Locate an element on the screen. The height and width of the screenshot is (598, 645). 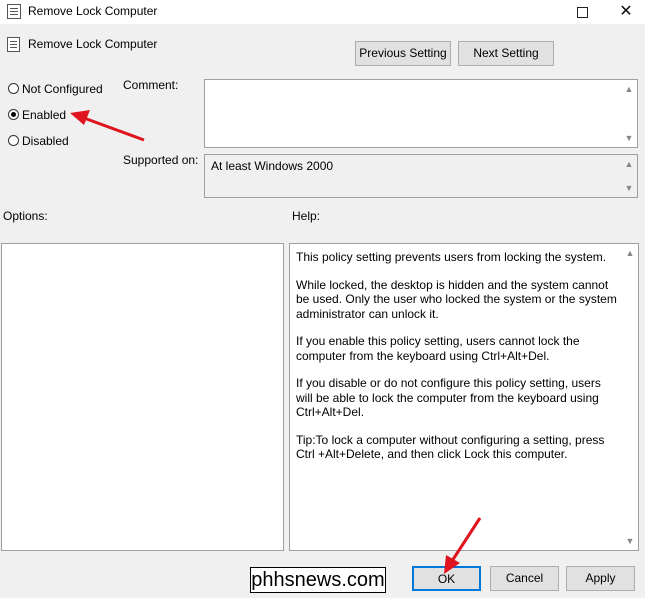
arrow-to-ok is located at coordinates (463, 545).